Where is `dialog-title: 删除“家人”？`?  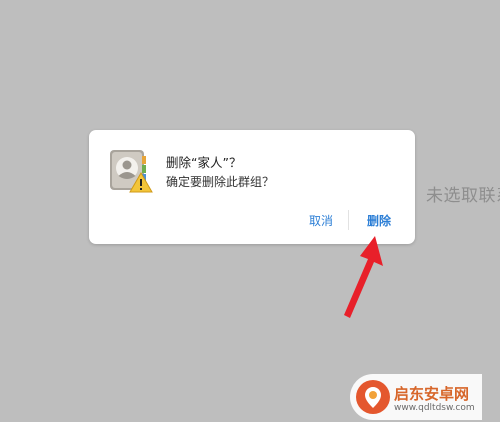
dialog-title: 删除“家人”？ is located at coordinates (204, 162).